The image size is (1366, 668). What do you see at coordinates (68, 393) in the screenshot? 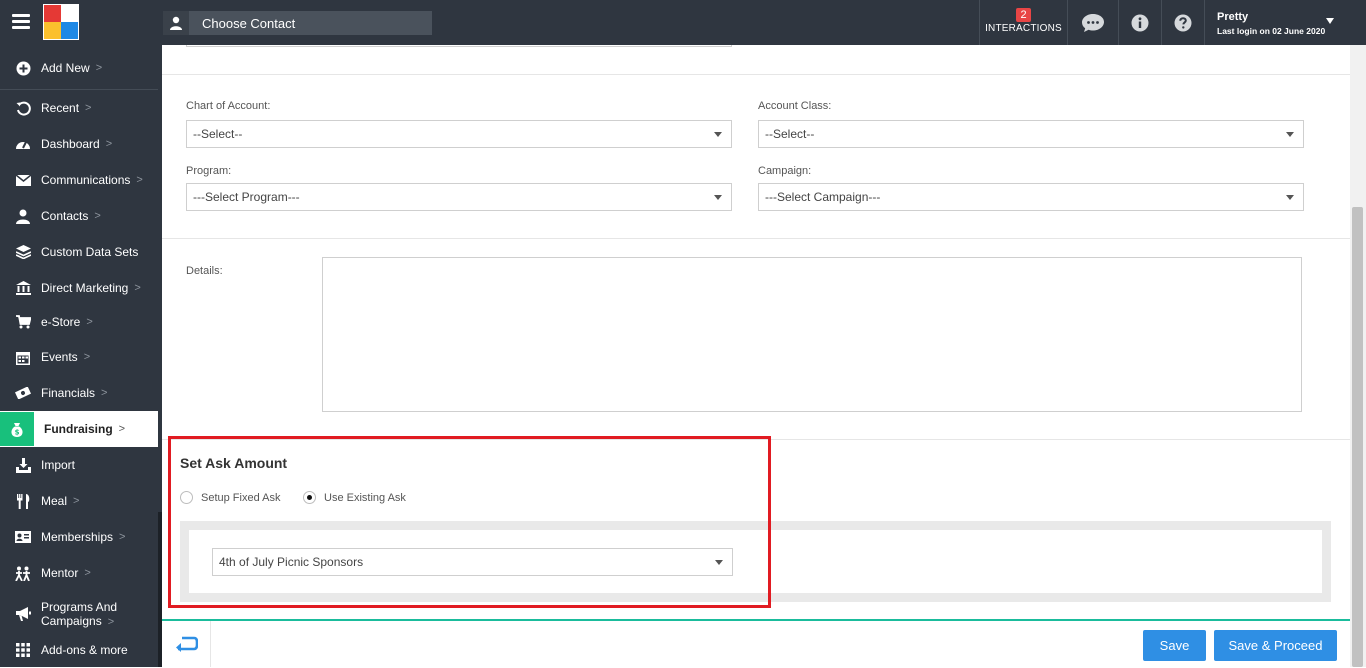
I see `sidebar-item-label: Financials` at bounding box center [68, 393].